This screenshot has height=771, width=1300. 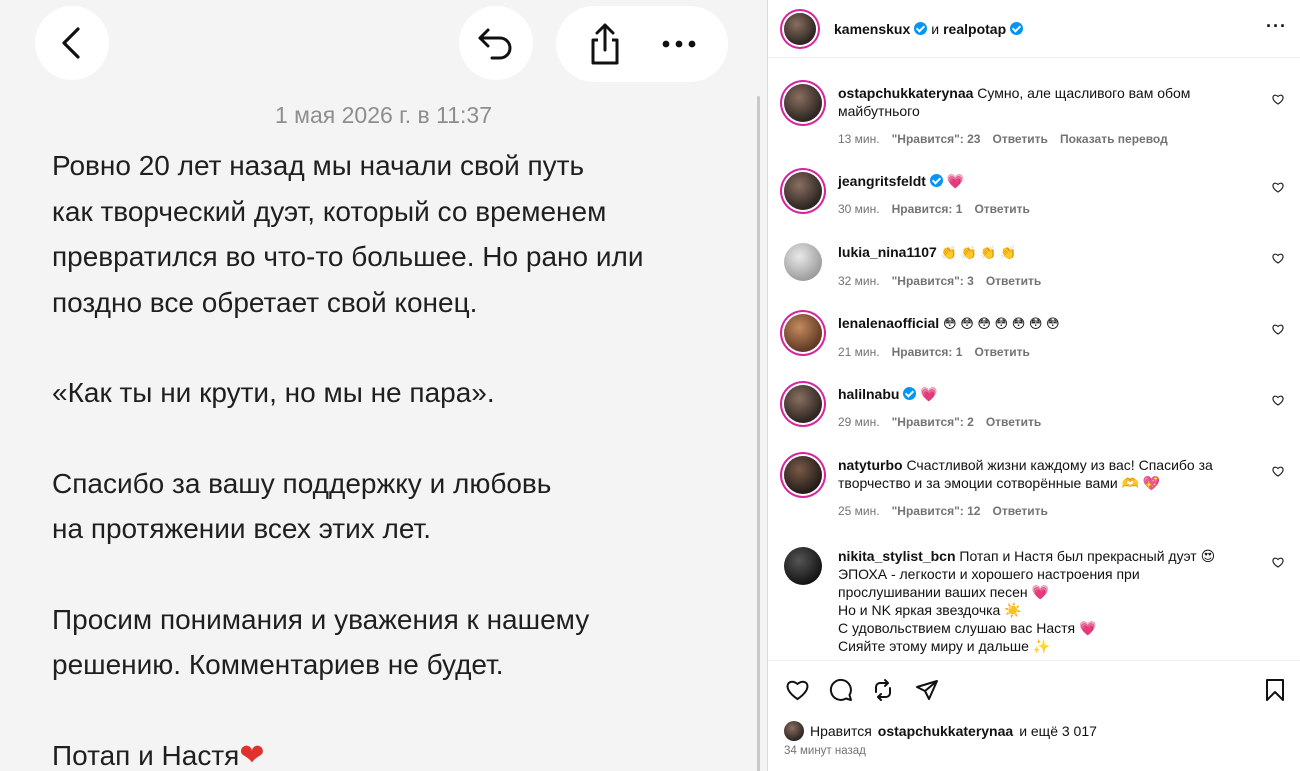 What do you see at coordinates (905, 93) in the screenshot?
I see `comment-username: ostapchukkaterynaa` at bounding box center [905, 93].